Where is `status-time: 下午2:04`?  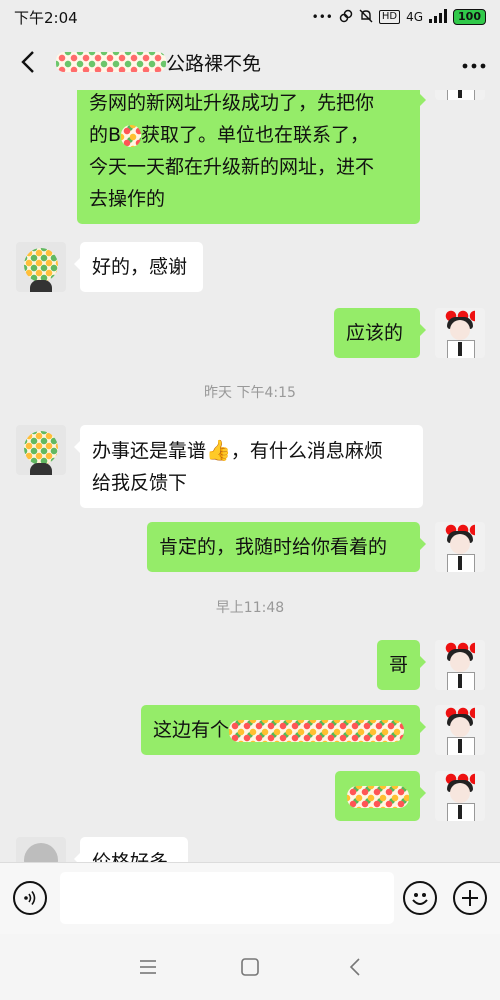
status-time: 下午2:04 is located at coordinates (46, 17).